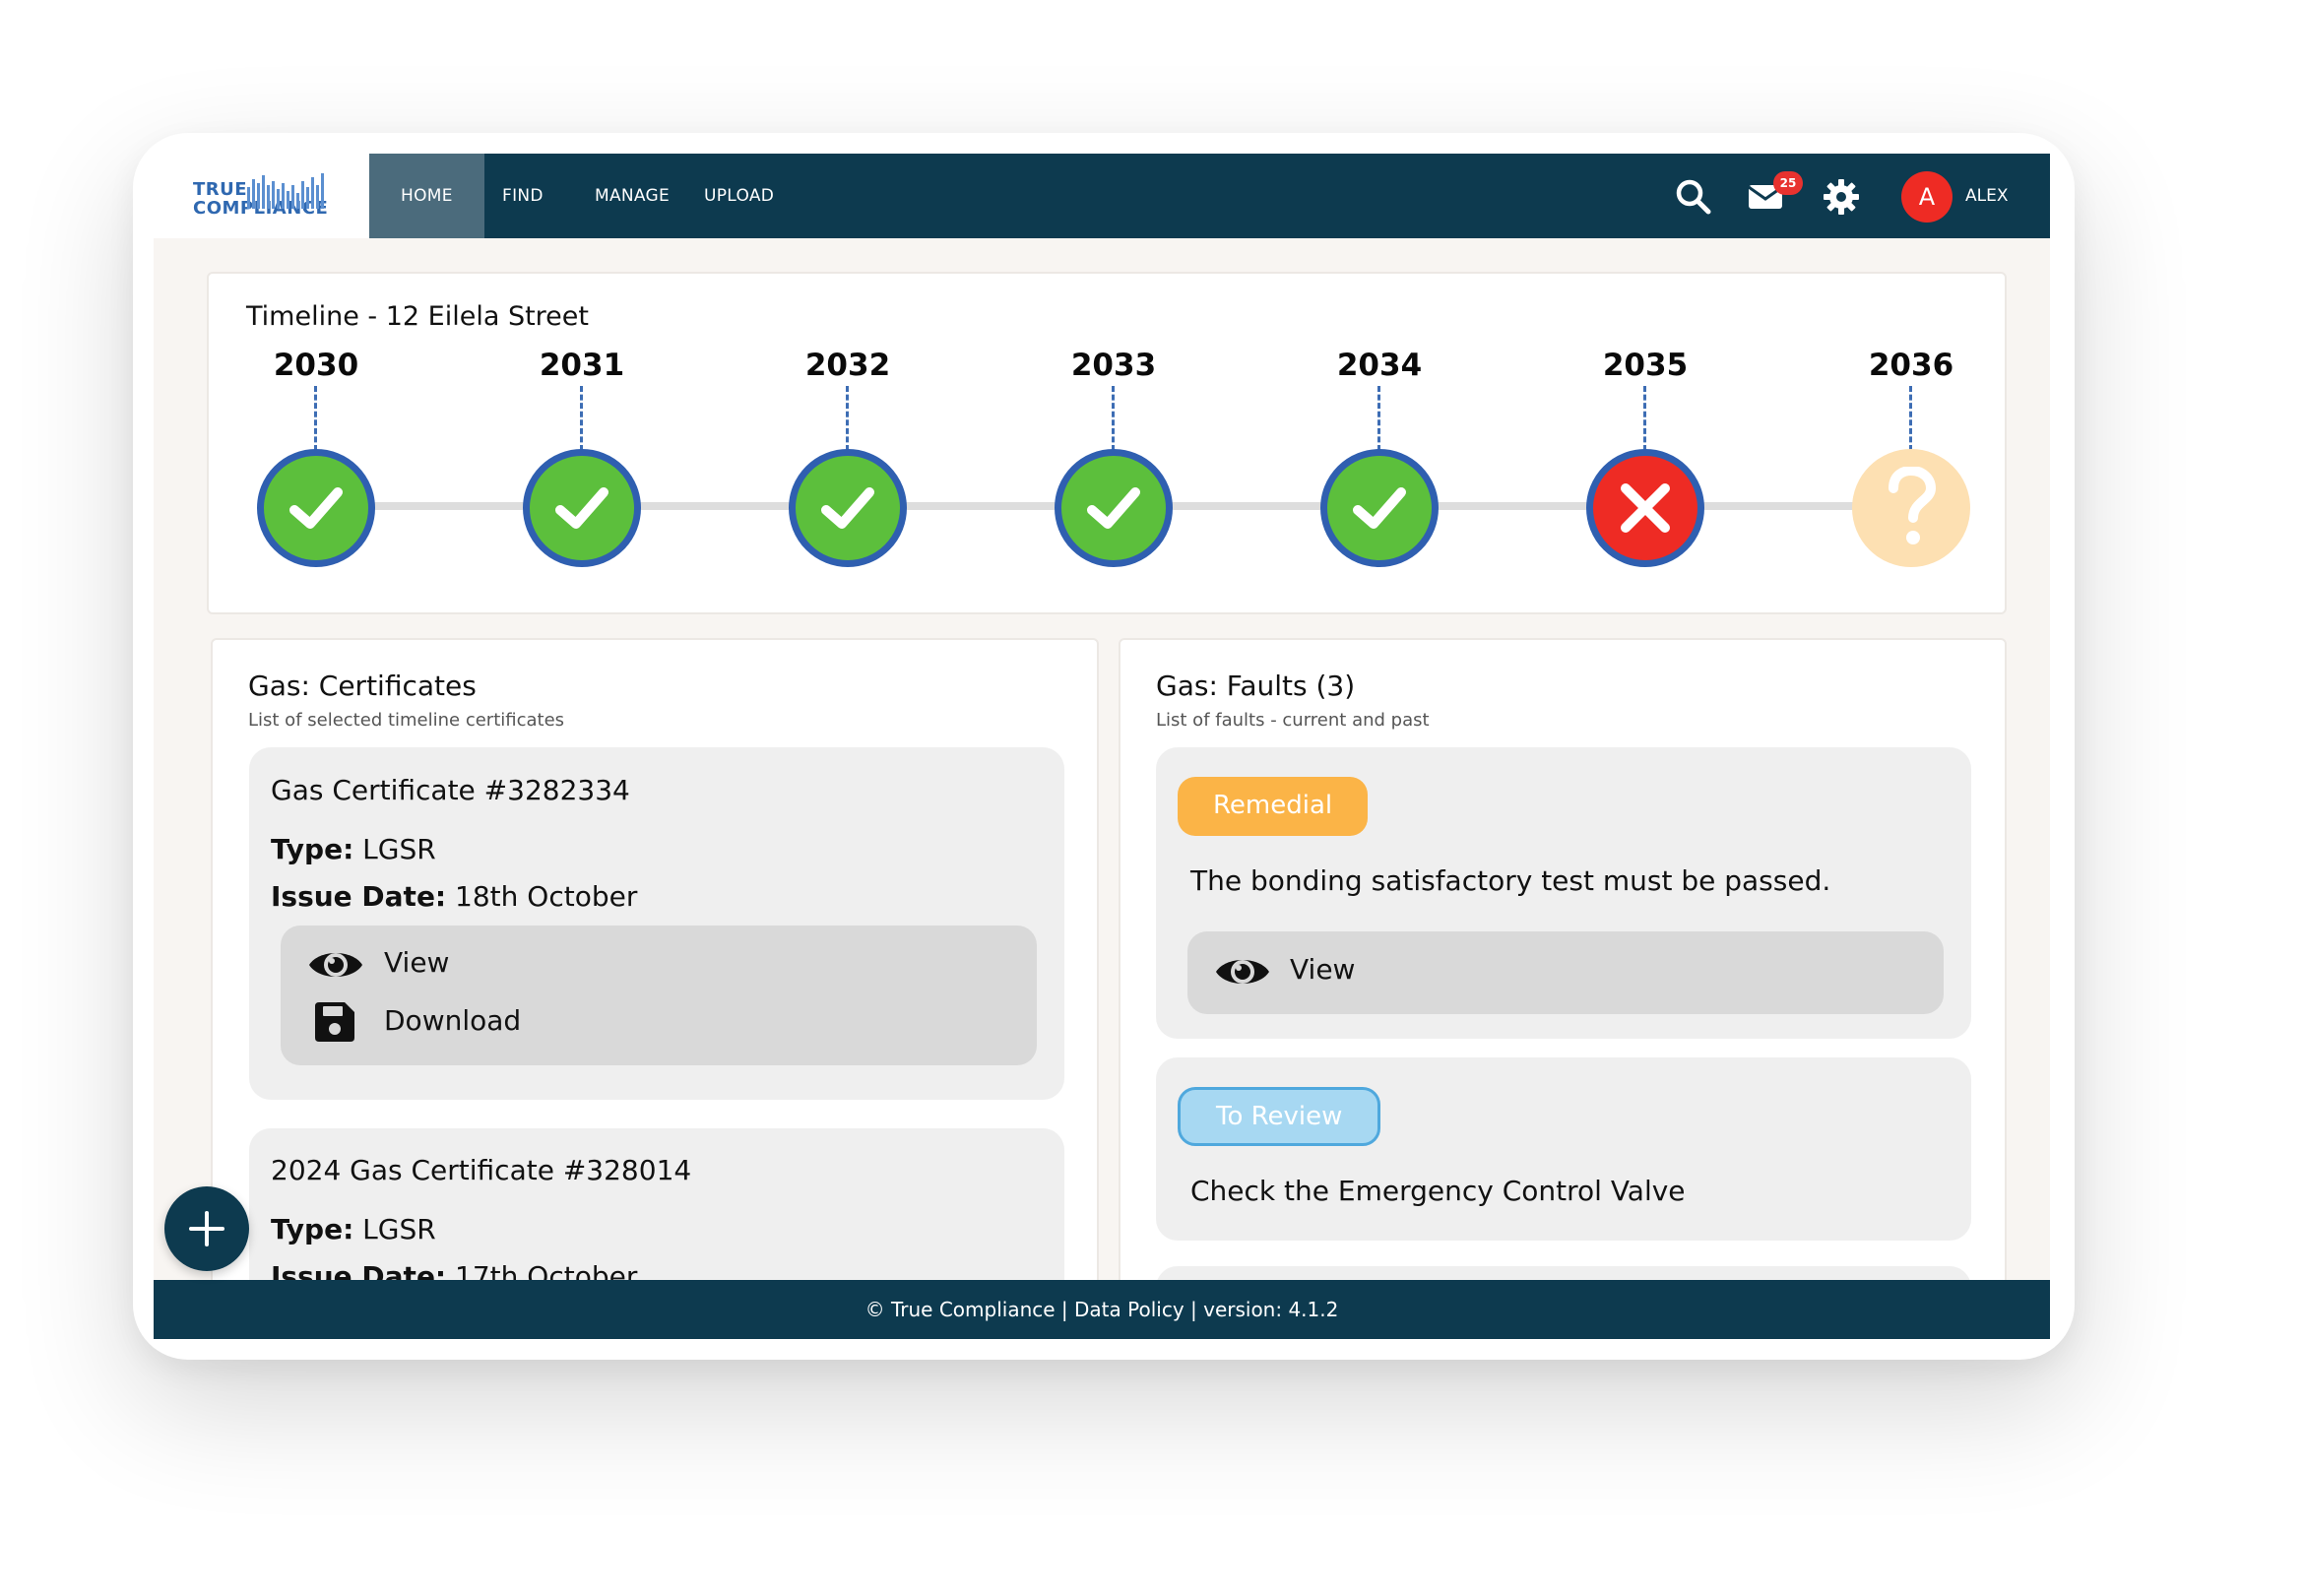 Image resolution: width=2305 pixels, height=1596 pixels. Describe the element at coordinates (847, 365) in the screenshot. I see `timeline-year-2032: 2032` at that location.